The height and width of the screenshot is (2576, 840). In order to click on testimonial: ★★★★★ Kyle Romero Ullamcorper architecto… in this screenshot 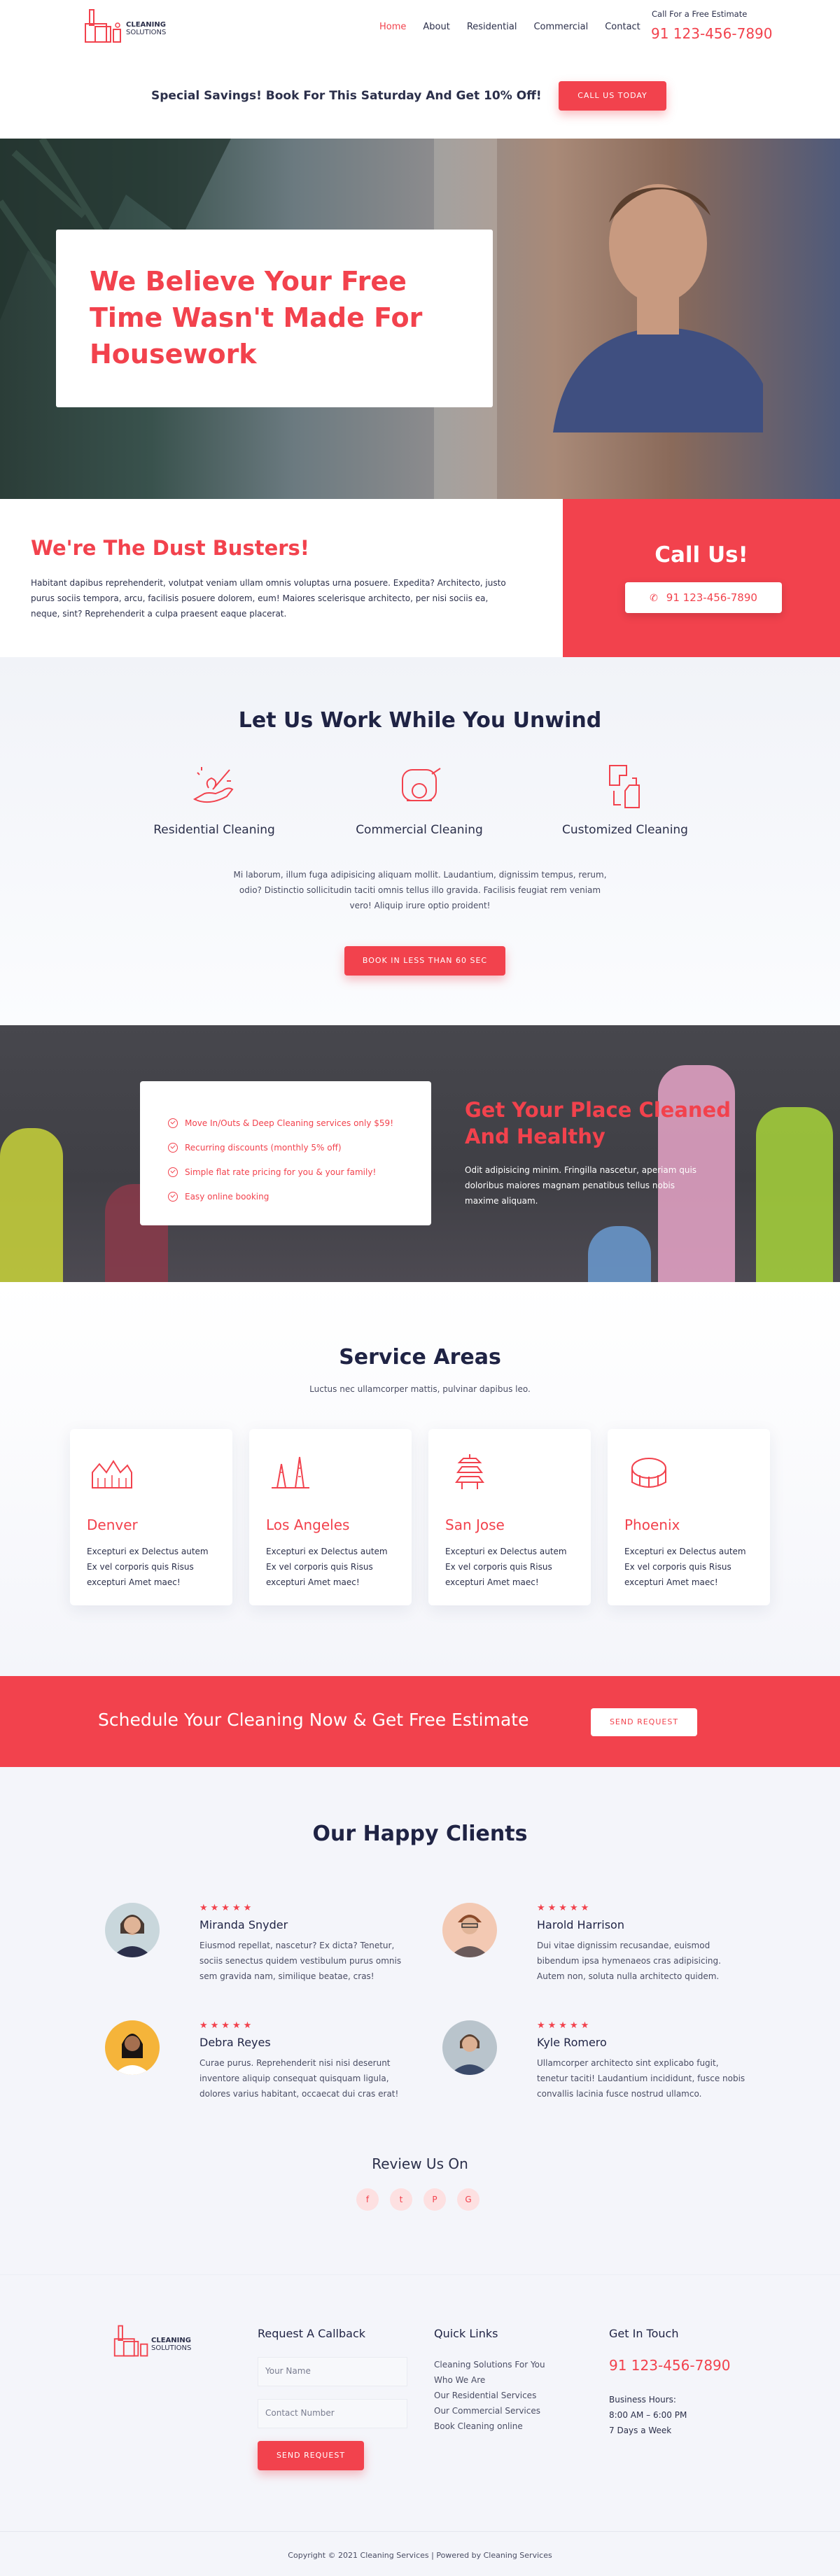, I will do `click(593, 2069)`.